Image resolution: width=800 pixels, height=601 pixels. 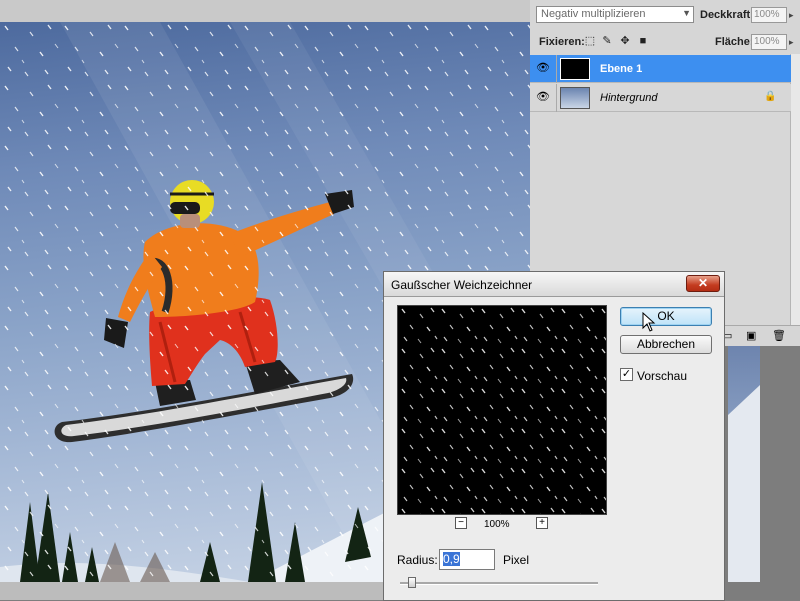 I want to click on layer-name: Ebene 1, so click(x=621, y=69).